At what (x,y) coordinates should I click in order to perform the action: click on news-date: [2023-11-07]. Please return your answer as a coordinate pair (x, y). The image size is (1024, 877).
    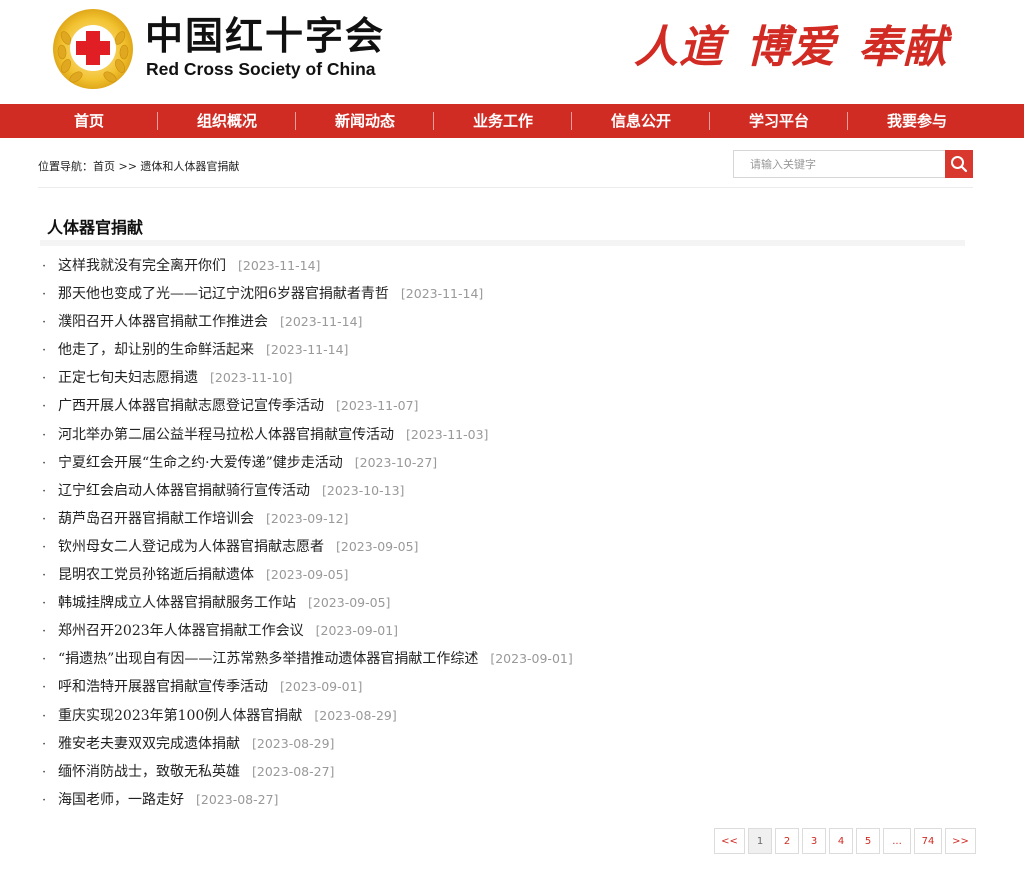
    Looking at the image, I should click on (377, 406).